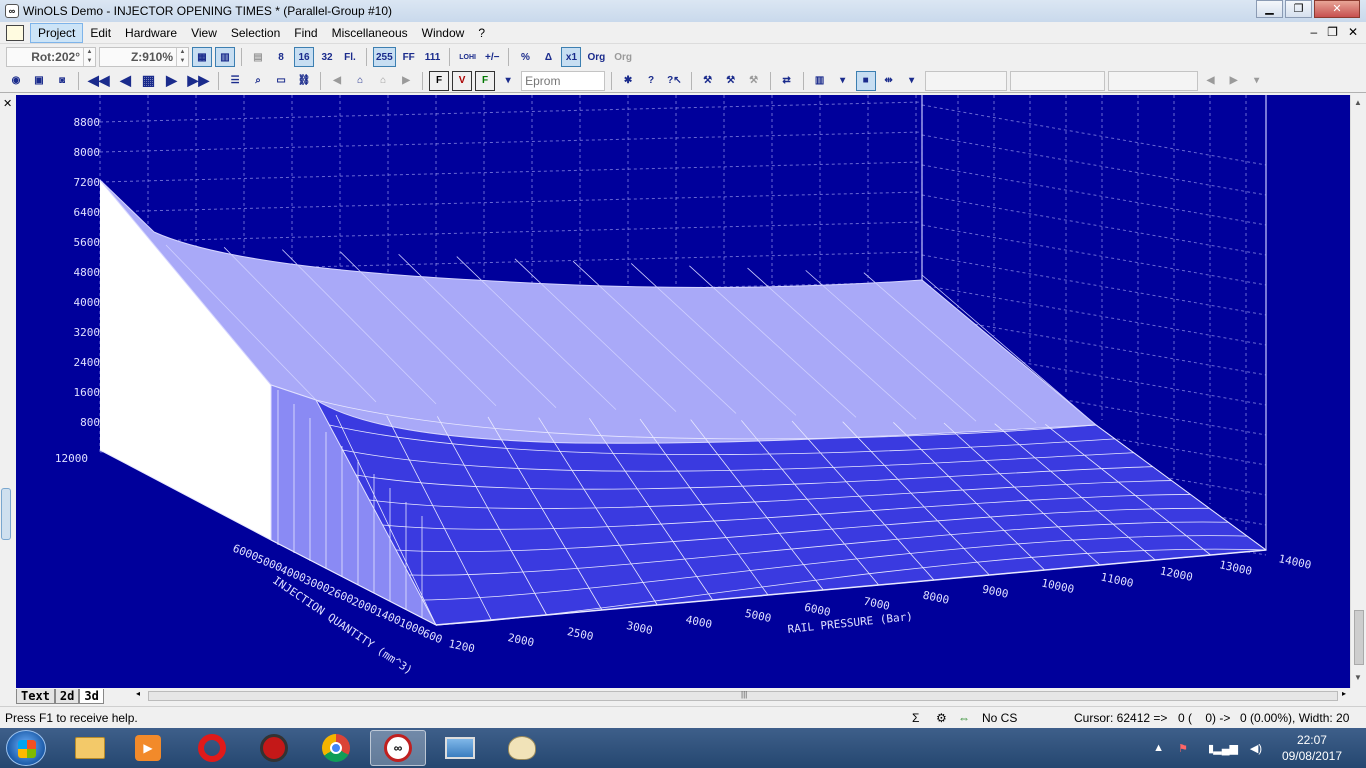 Image resolution: width=1366 pixels, height=768 pixels. Describe the element at coordinates (409, 57) in the screenshot. I see `hex-ff-button: FF` at that location.